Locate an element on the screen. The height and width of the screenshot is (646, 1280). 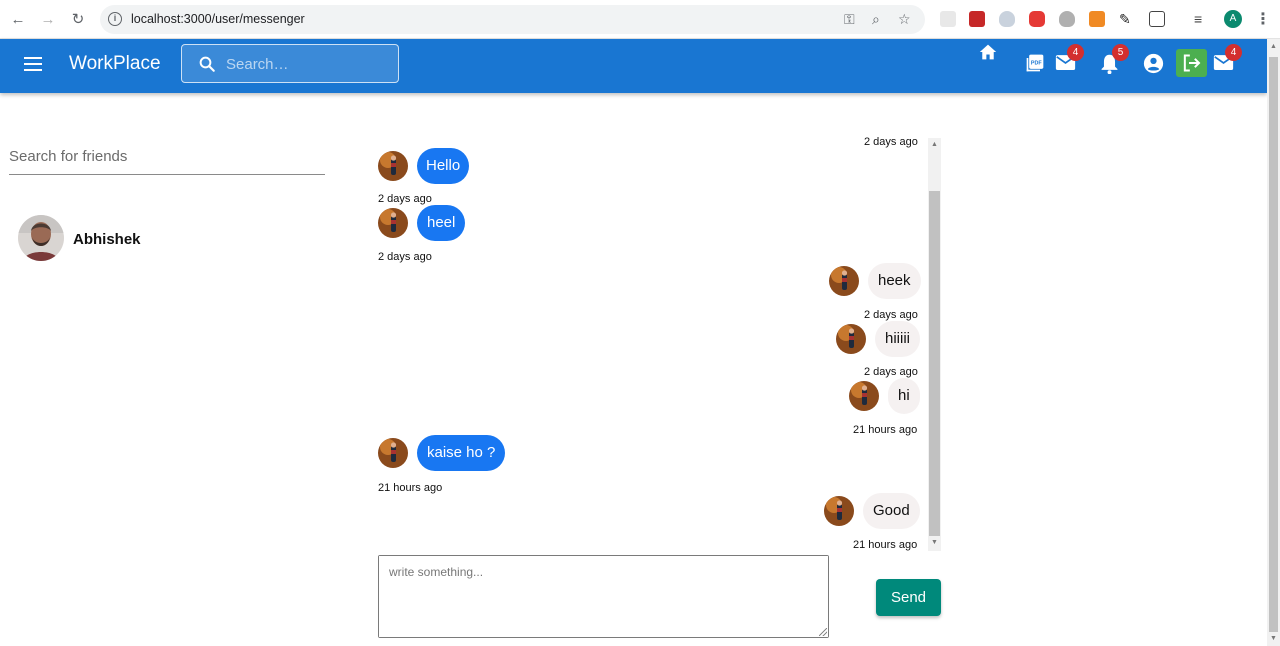
friend-item: Abhishek is located at coordinates (168, 239).